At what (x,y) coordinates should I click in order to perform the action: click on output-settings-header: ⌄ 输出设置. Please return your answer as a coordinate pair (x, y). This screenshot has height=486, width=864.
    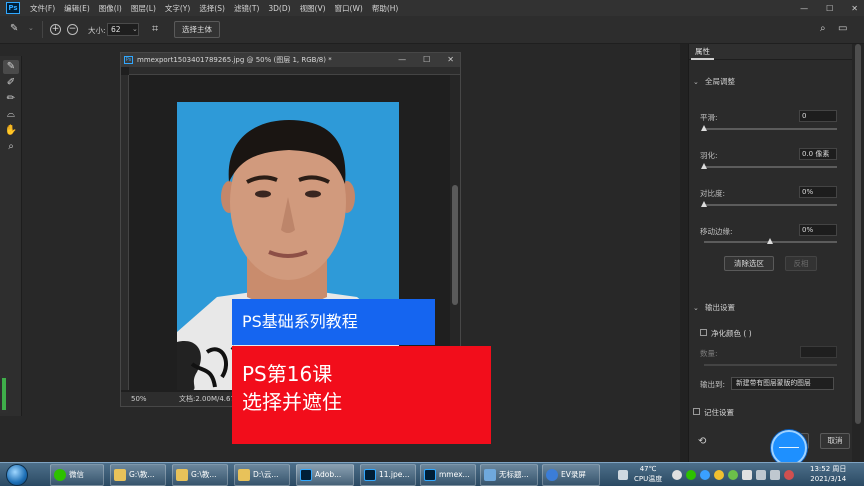
    Looking at the image, I should click on (714, 307).